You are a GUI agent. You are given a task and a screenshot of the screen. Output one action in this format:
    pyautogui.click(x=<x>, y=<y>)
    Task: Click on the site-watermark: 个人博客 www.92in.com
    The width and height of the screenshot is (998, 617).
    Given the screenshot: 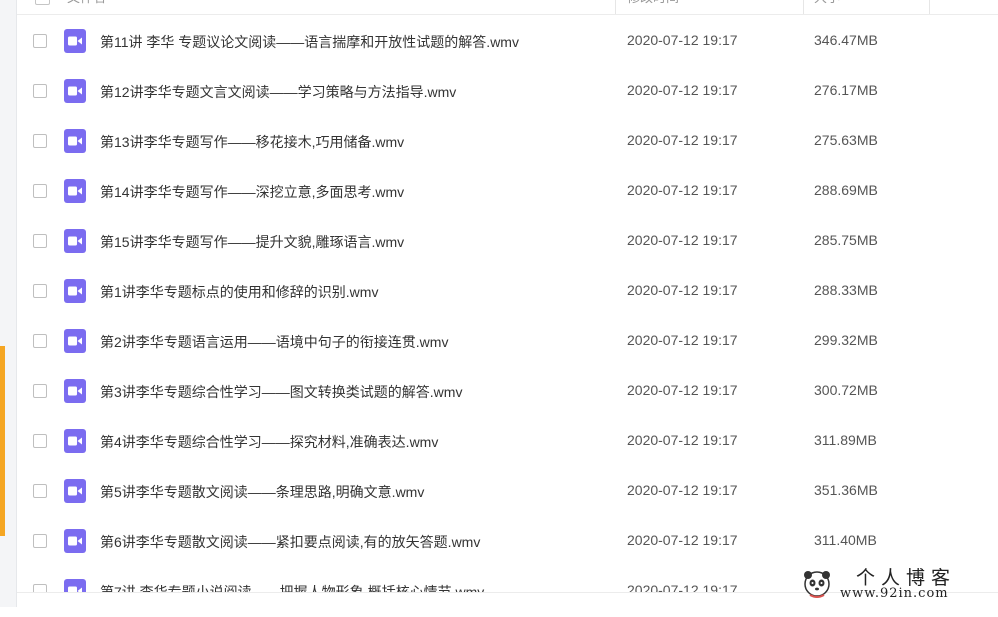 What is the action you would take?
    pyautogui.click(x=897, y=584)
    